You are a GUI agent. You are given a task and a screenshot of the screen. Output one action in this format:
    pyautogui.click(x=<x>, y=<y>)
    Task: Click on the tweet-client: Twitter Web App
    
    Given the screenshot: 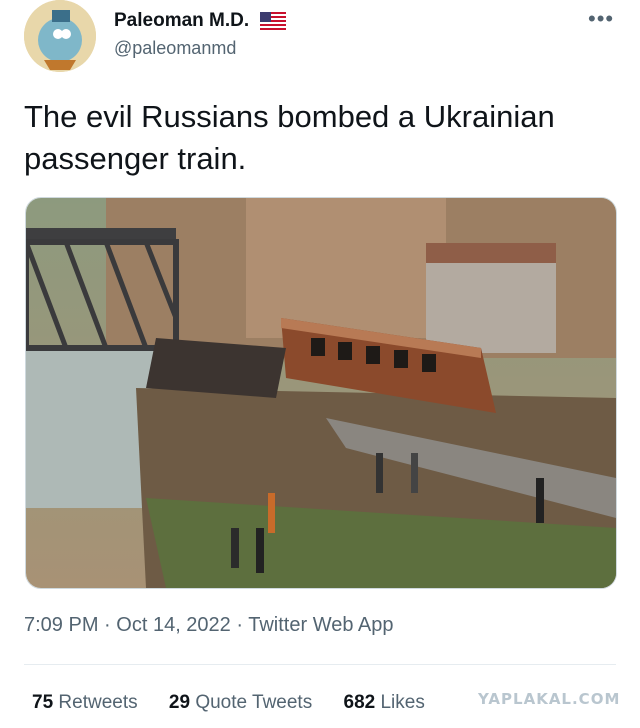 What is the action you would take?
    pyautogui.click(x=320, y=625)
    